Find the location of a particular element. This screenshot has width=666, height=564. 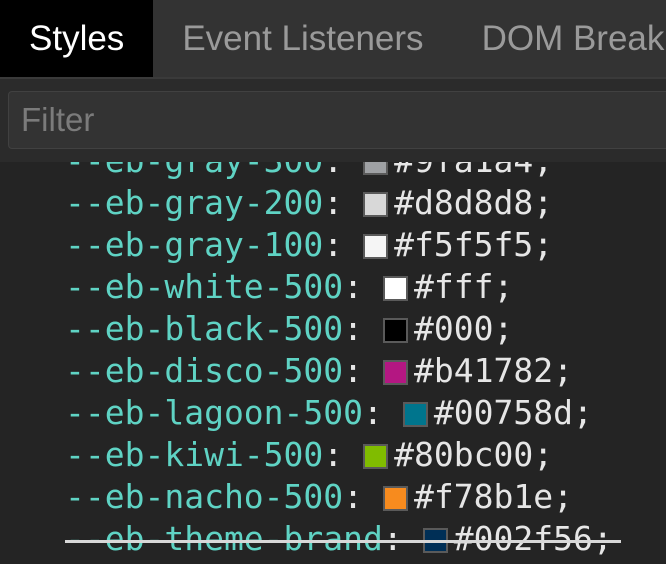

css-property-row: --eb-gray-200: #d8d8d8; is located at coordinates (306, 203).